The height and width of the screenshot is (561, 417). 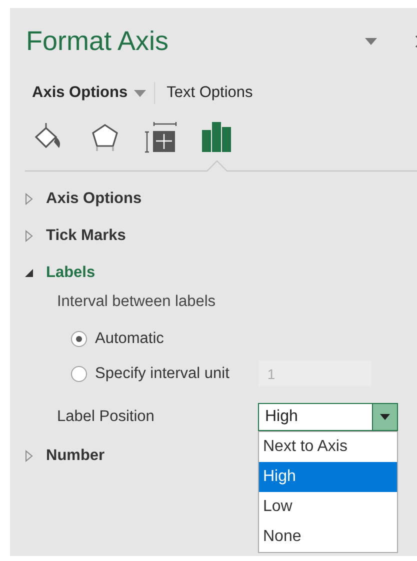 What do you see at coordinates (137, 302) in the screenshot?
I see `interval-heading: Interval between labels` at bounding box center [137, 302].